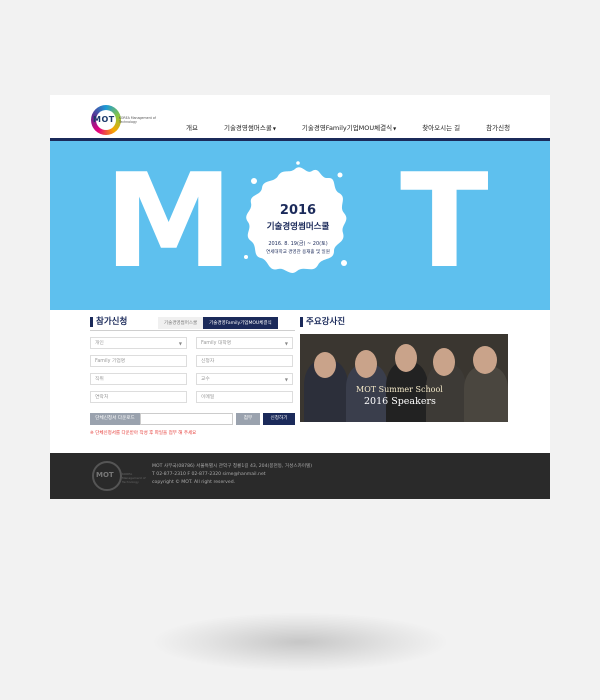 The image size is (600, 700). I want to click on type-select: 개인 ▼, so click(138, 343).